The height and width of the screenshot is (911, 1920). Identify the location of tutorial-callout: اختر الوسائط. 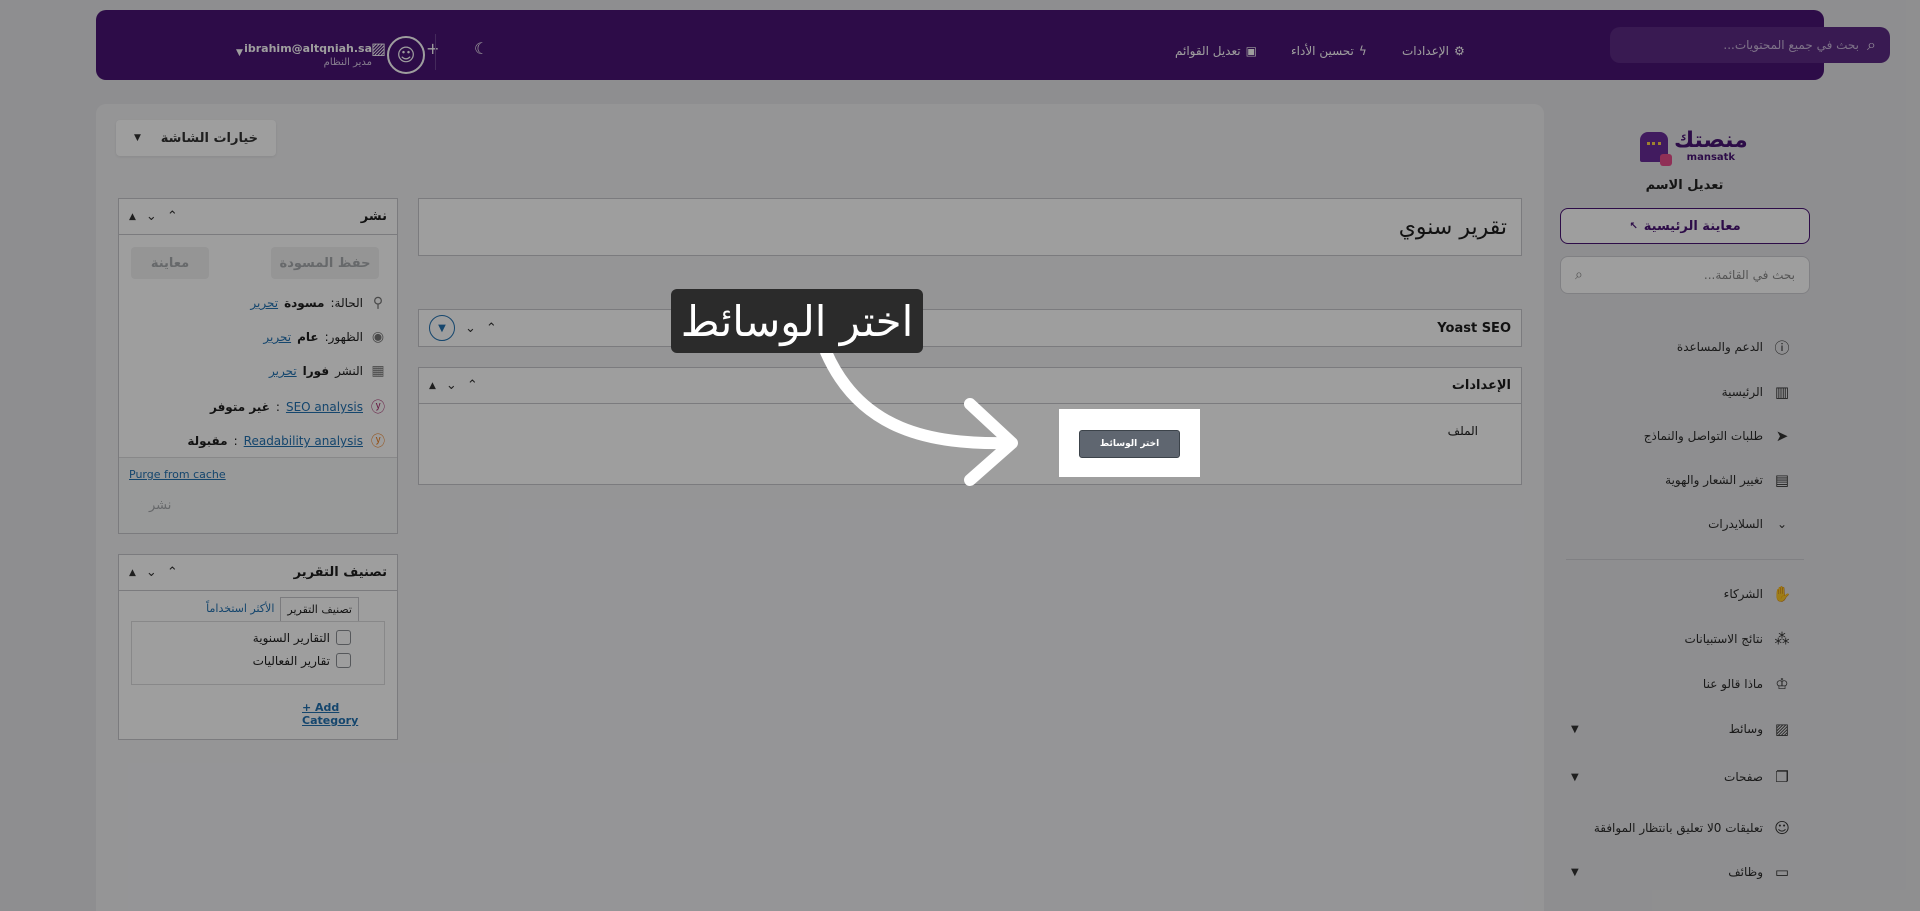
(797, 321).